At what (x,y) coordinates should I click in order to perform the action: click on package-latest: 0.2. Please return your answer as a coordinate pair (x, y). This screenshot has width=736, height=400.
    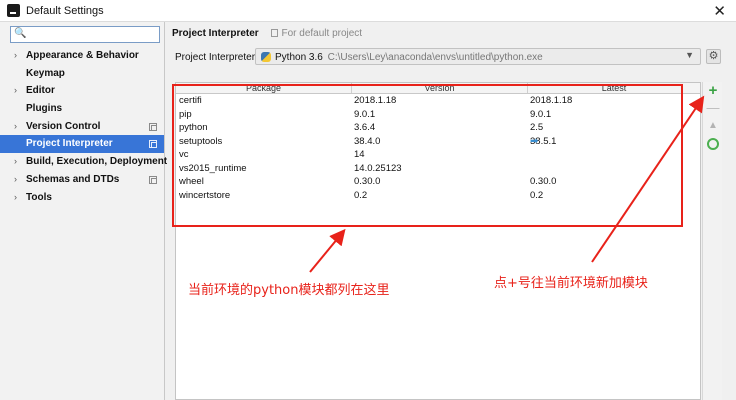
    Looking at the image, I should click on (536, 196).